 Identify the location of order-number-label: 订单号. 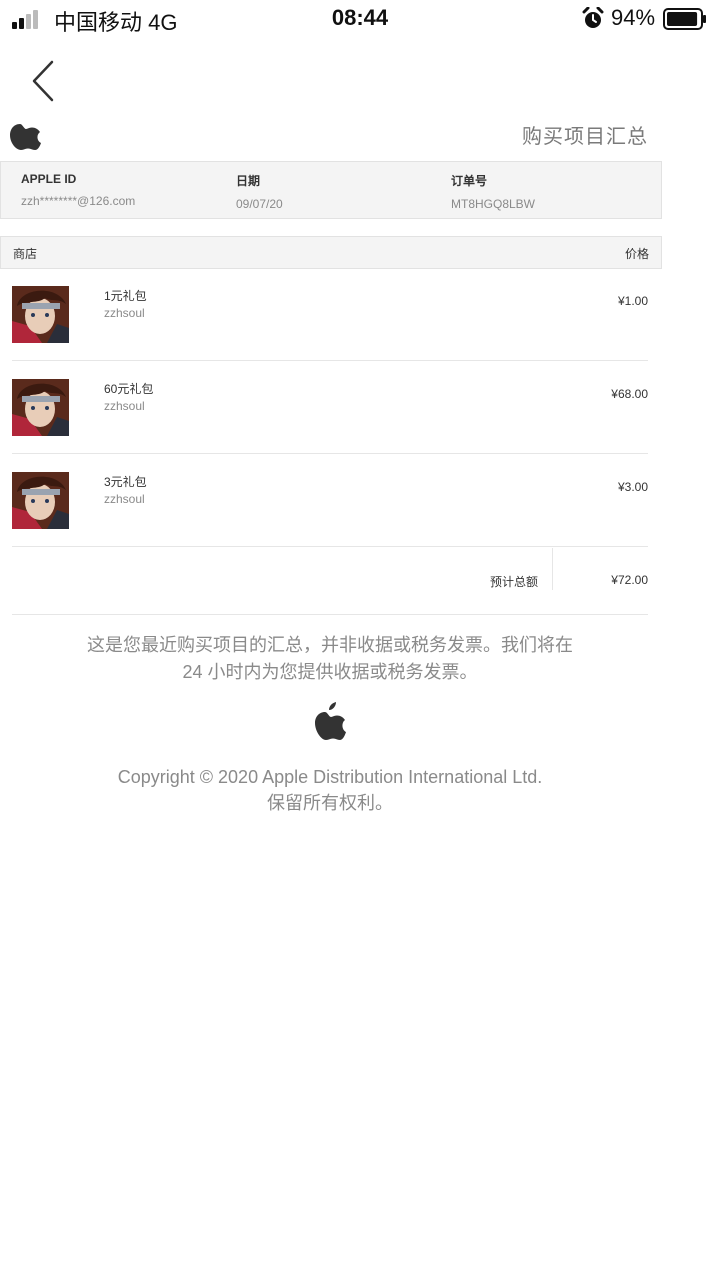
(469, 181).